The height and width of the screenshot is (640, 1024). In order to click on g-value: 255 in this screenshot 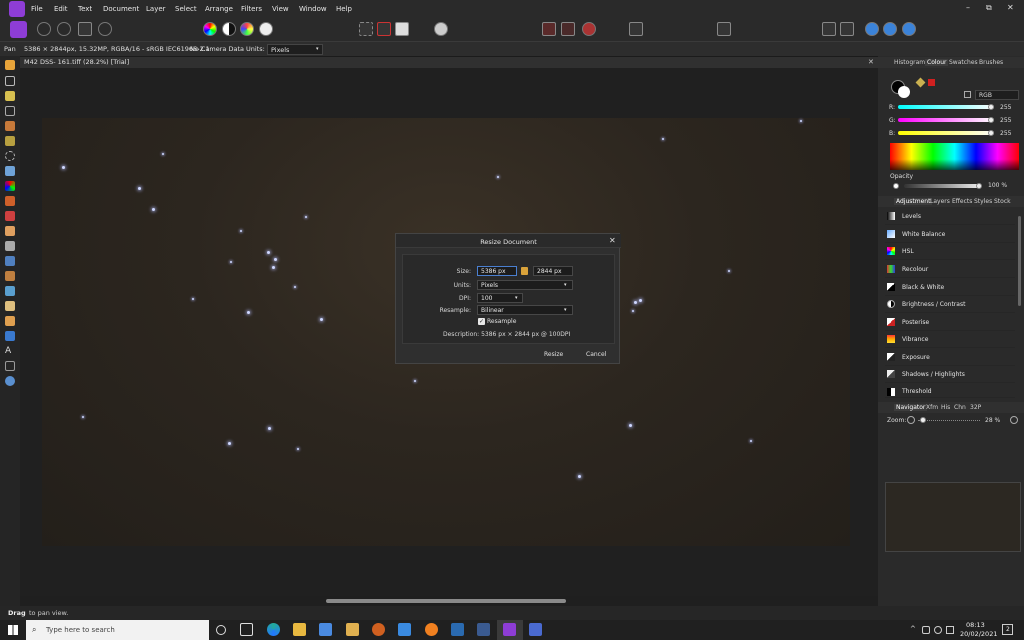, I will do `click(1005, 120)`.